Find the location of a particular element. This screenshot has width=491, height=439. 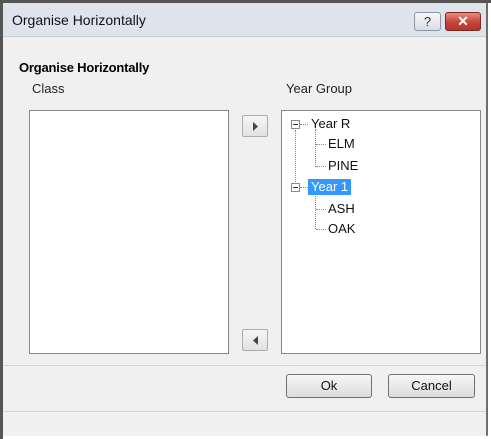

tree-node-pine: PINE is located at coordinates (343, 166).